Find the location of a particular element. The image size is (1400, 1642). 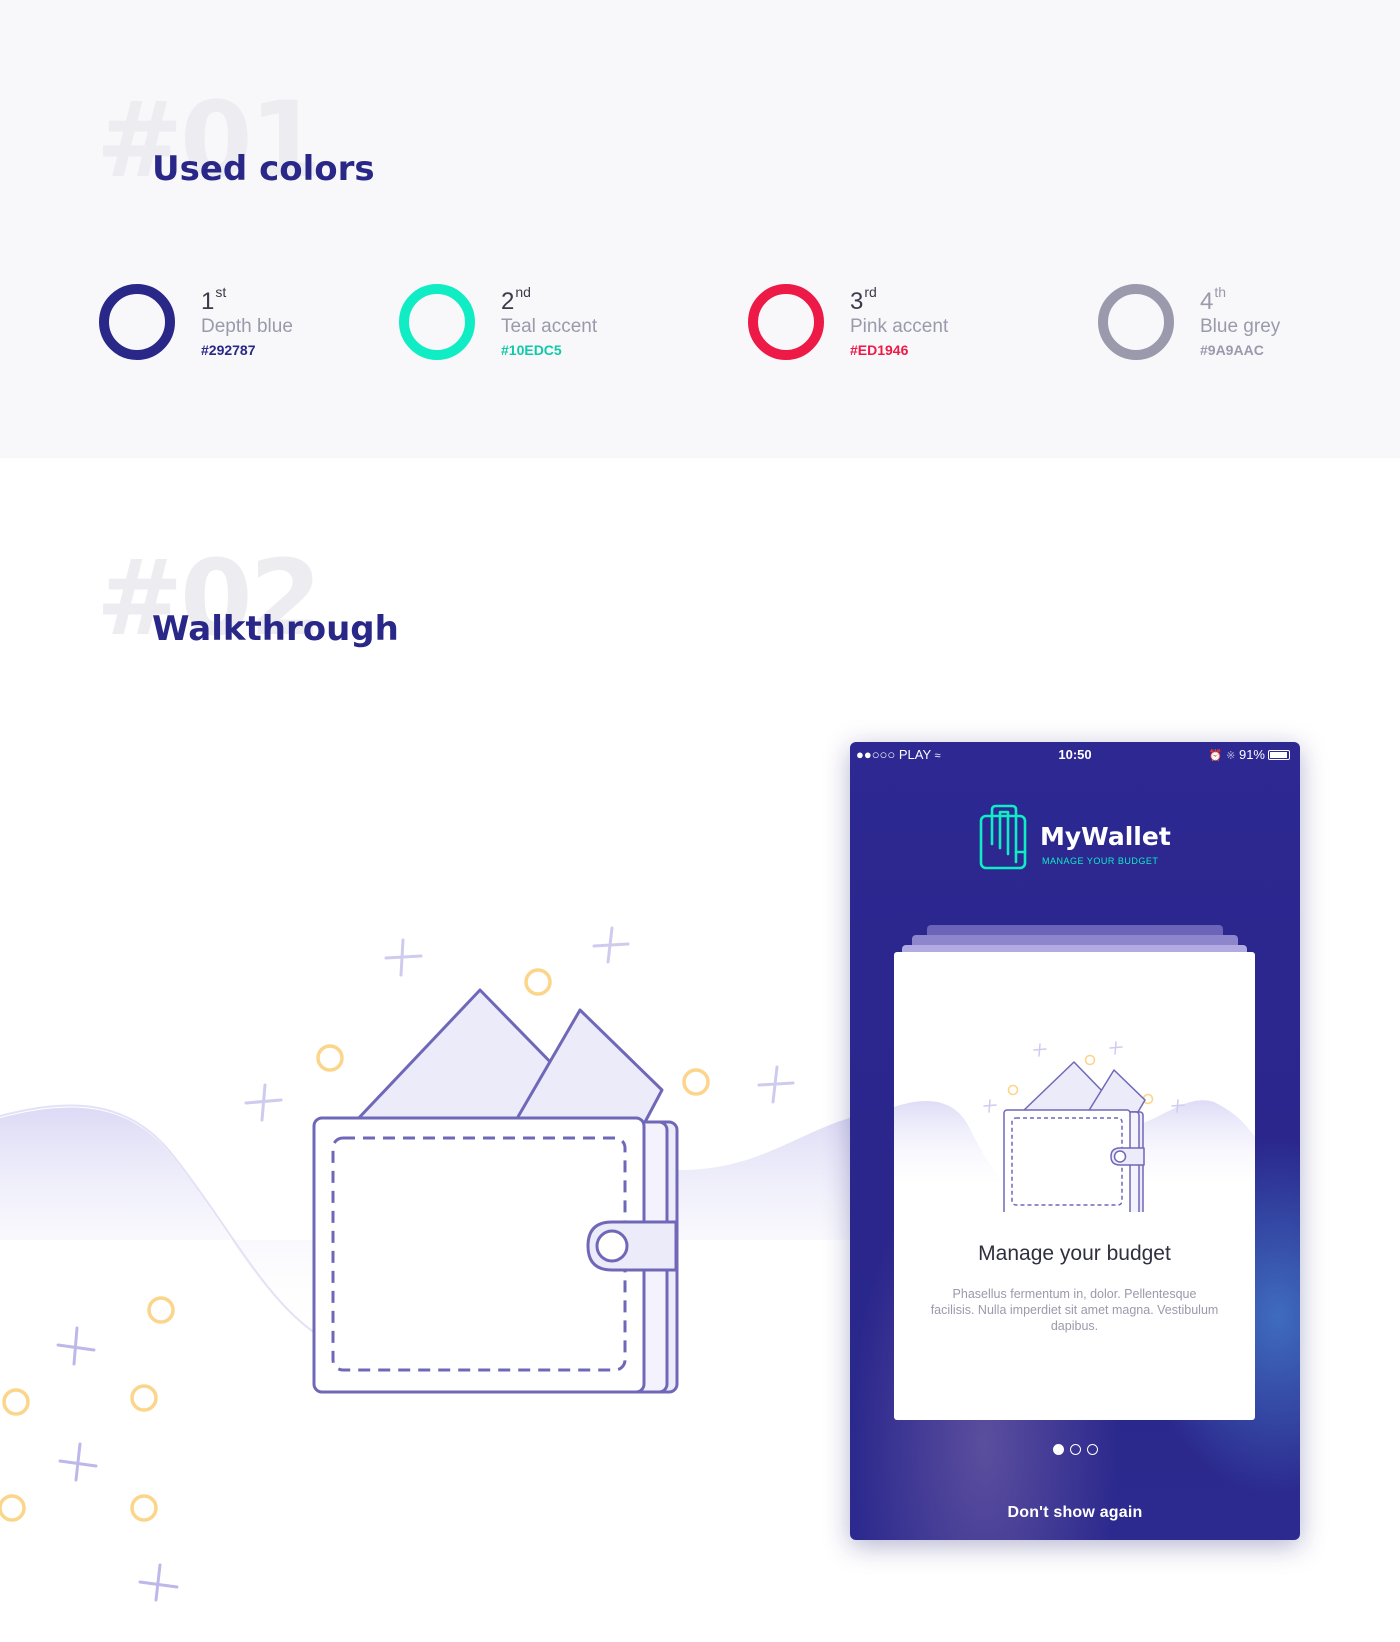

card-wallet-illustration is located at coordinates (1074, 1126).